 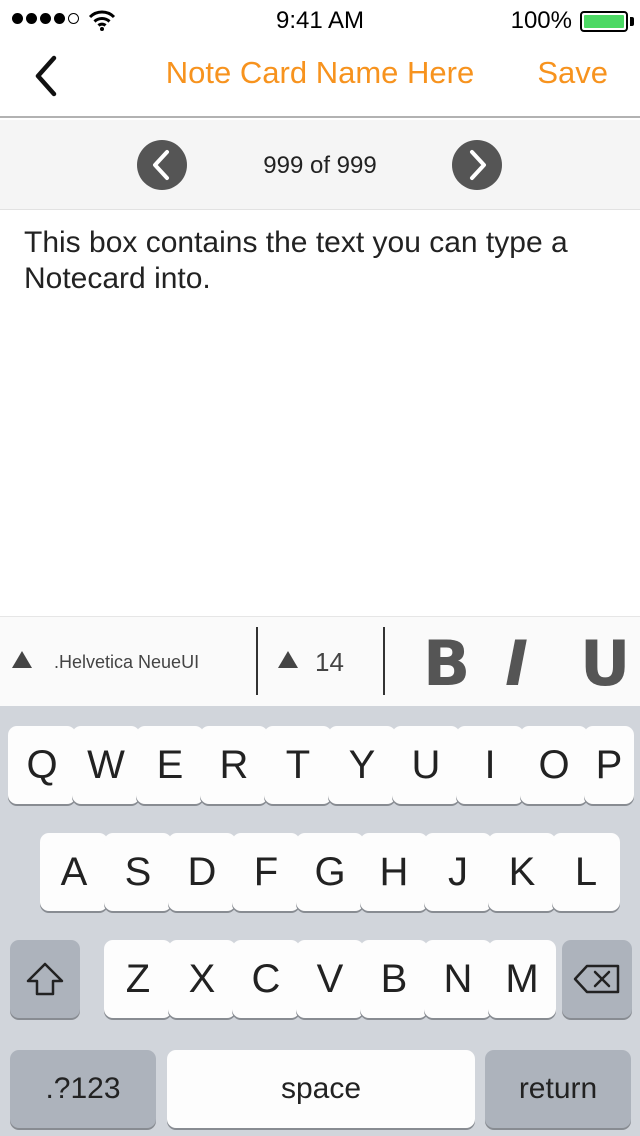 I want to click on key-c: C, so click(x=266, y=979).